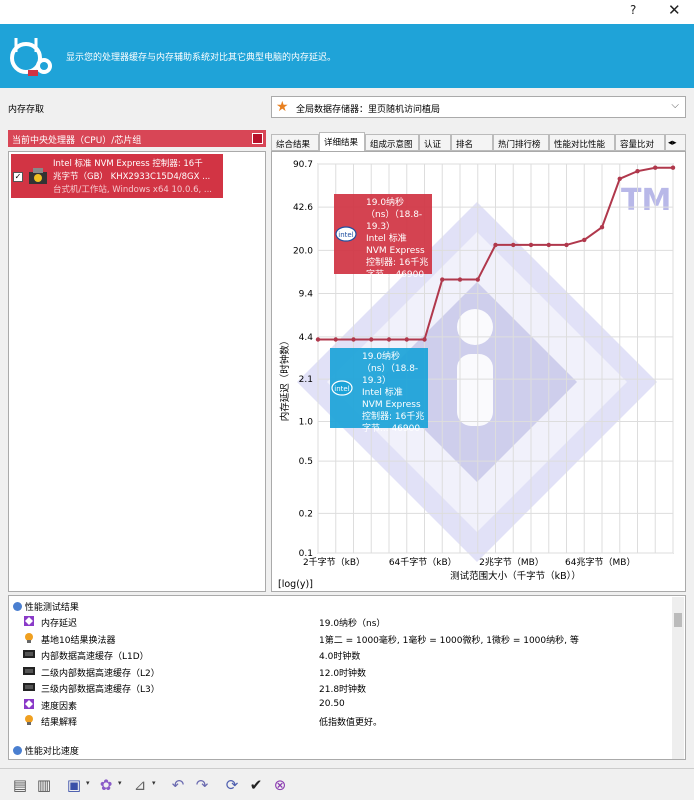 The image size is (694, 800). What do you see at coordinates (423, 562) in the screenshot?
I see `x-tick-label: 64千字节（kB）` at bounding box center [423, 562].